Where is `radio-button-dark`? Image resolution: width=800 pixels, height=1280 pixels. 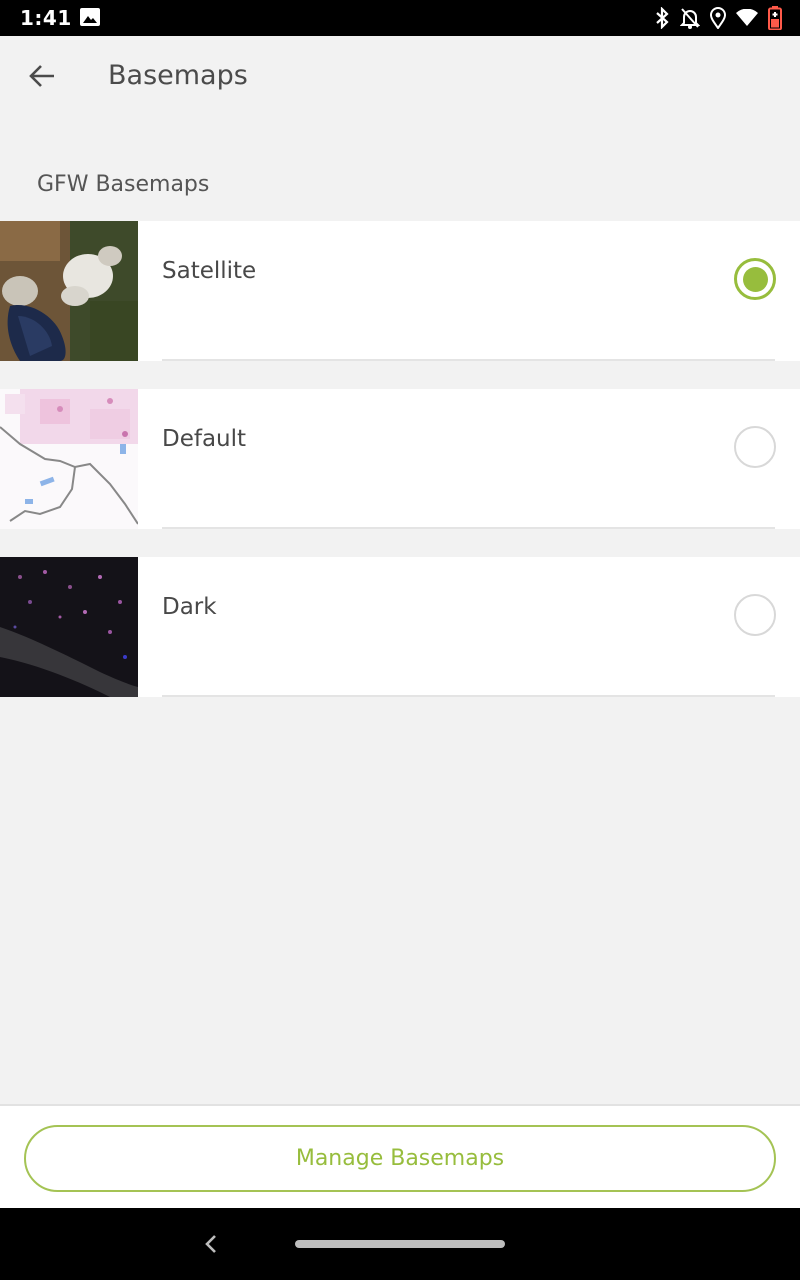
radio-button-dark is located at coordinates (755, 615).